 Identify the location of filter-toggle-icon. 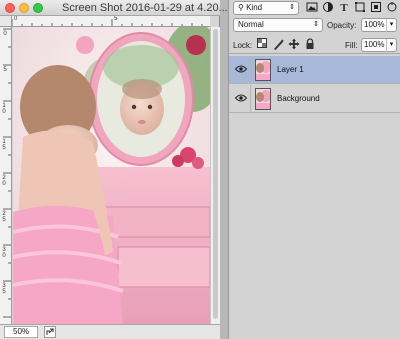
(392, 8).